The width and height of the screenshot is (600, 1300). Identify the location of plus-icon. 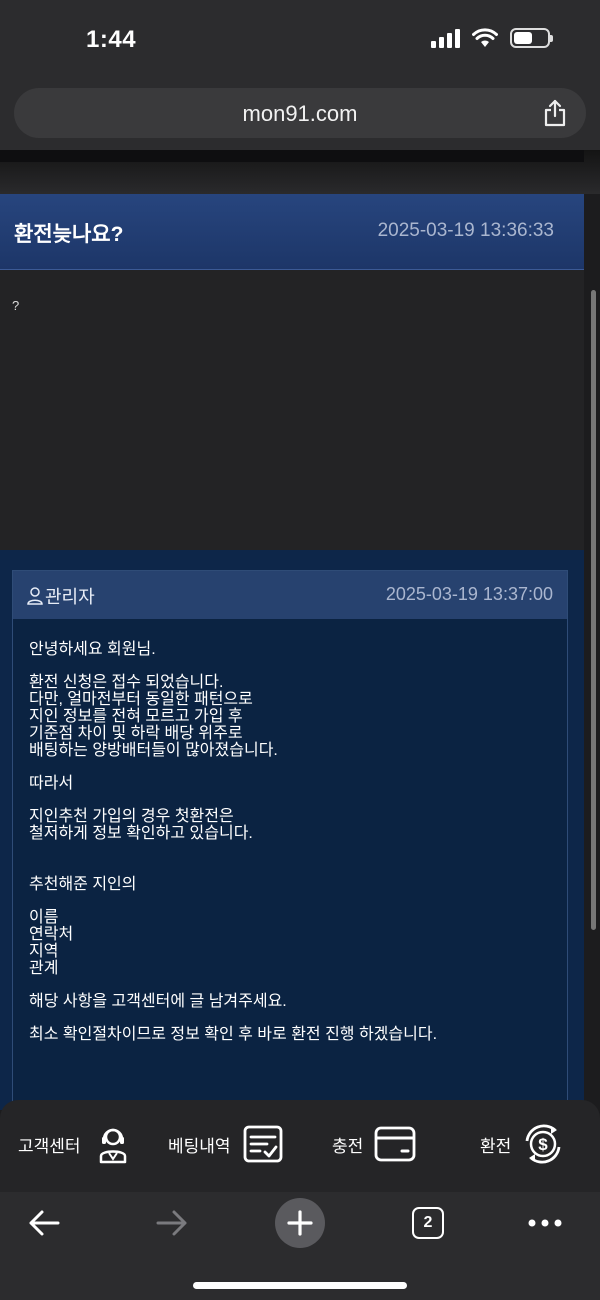
(300, 1223).